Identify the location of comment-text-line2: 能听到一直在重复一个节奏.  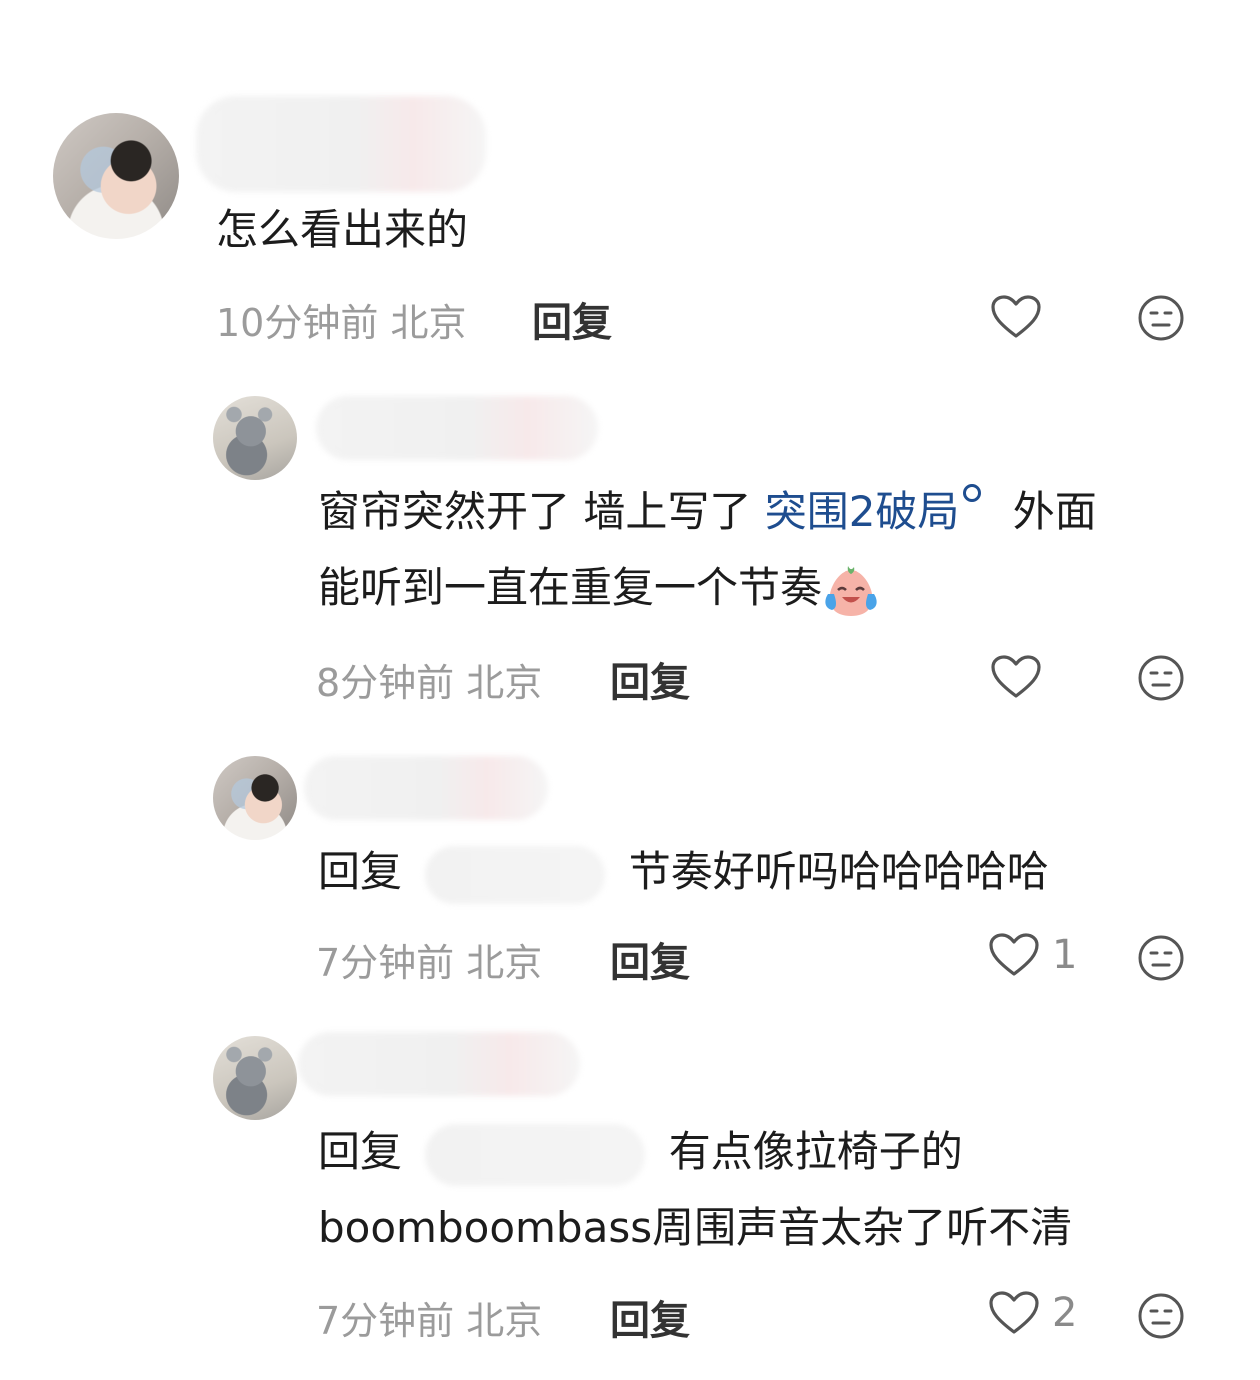
(597, 588).